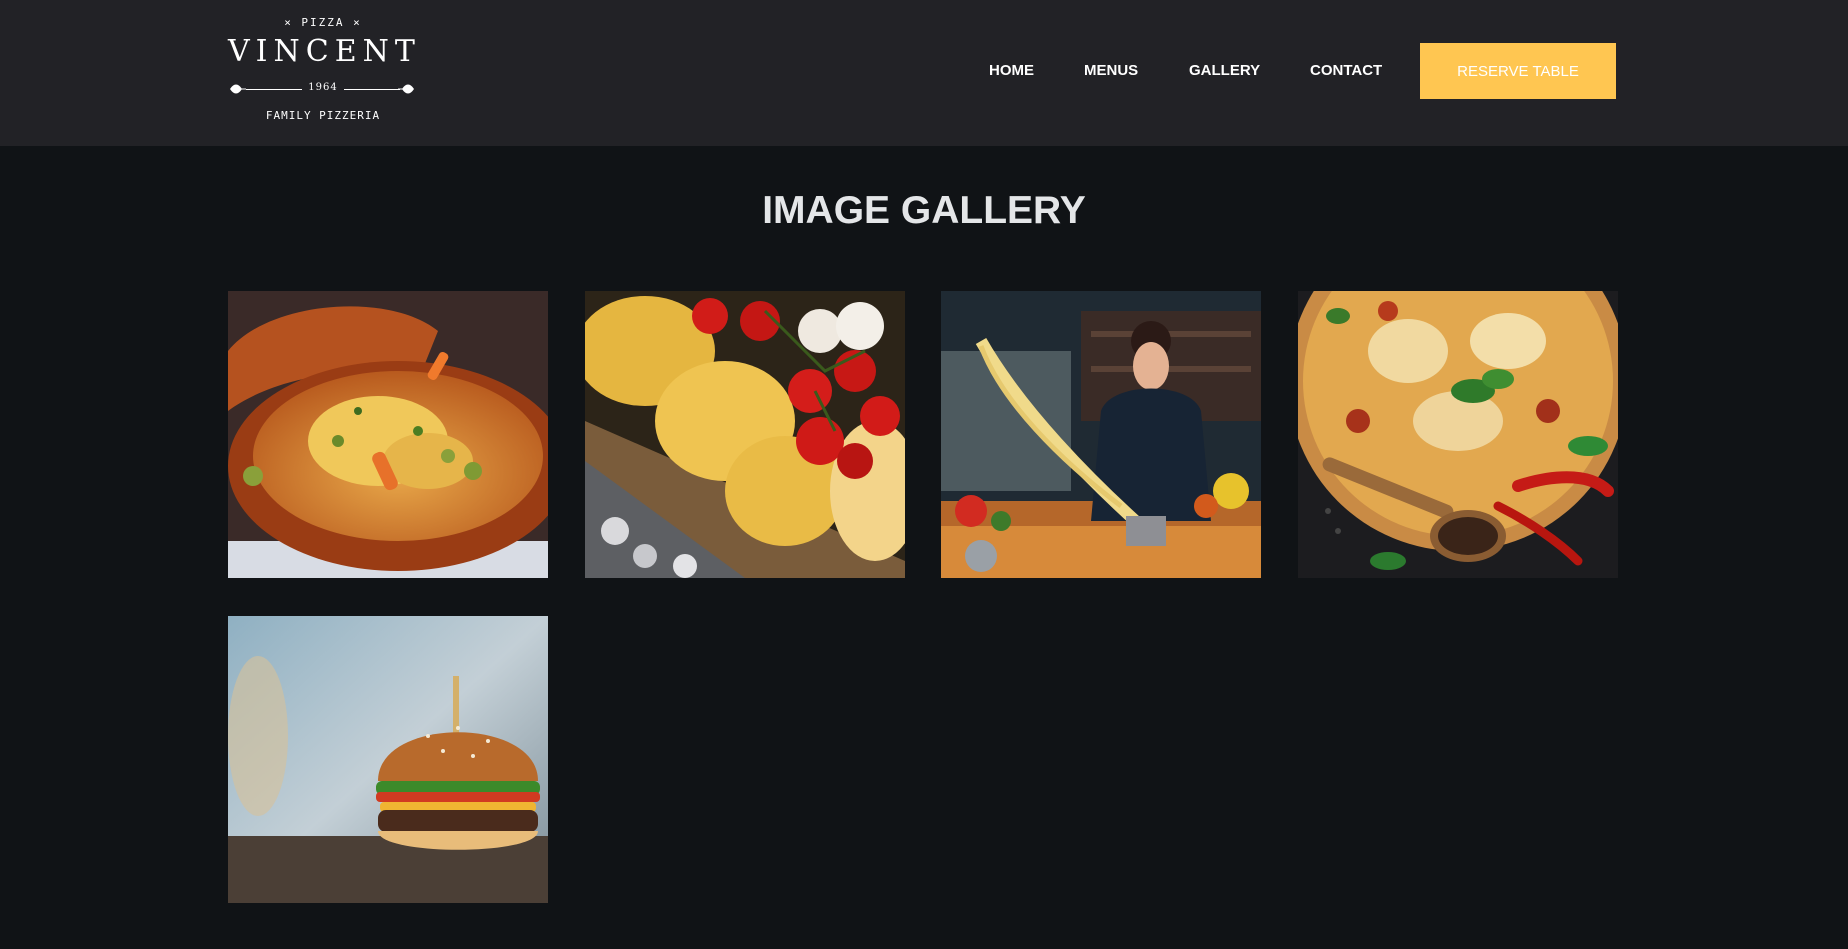 This screenshot has height=949, width=1848. Describe the element at coordinates (323, 70) in the screenshot. I see `logo: × PIZZA × VINCENT 1964 FAMILY PIZZERIA` at that location.